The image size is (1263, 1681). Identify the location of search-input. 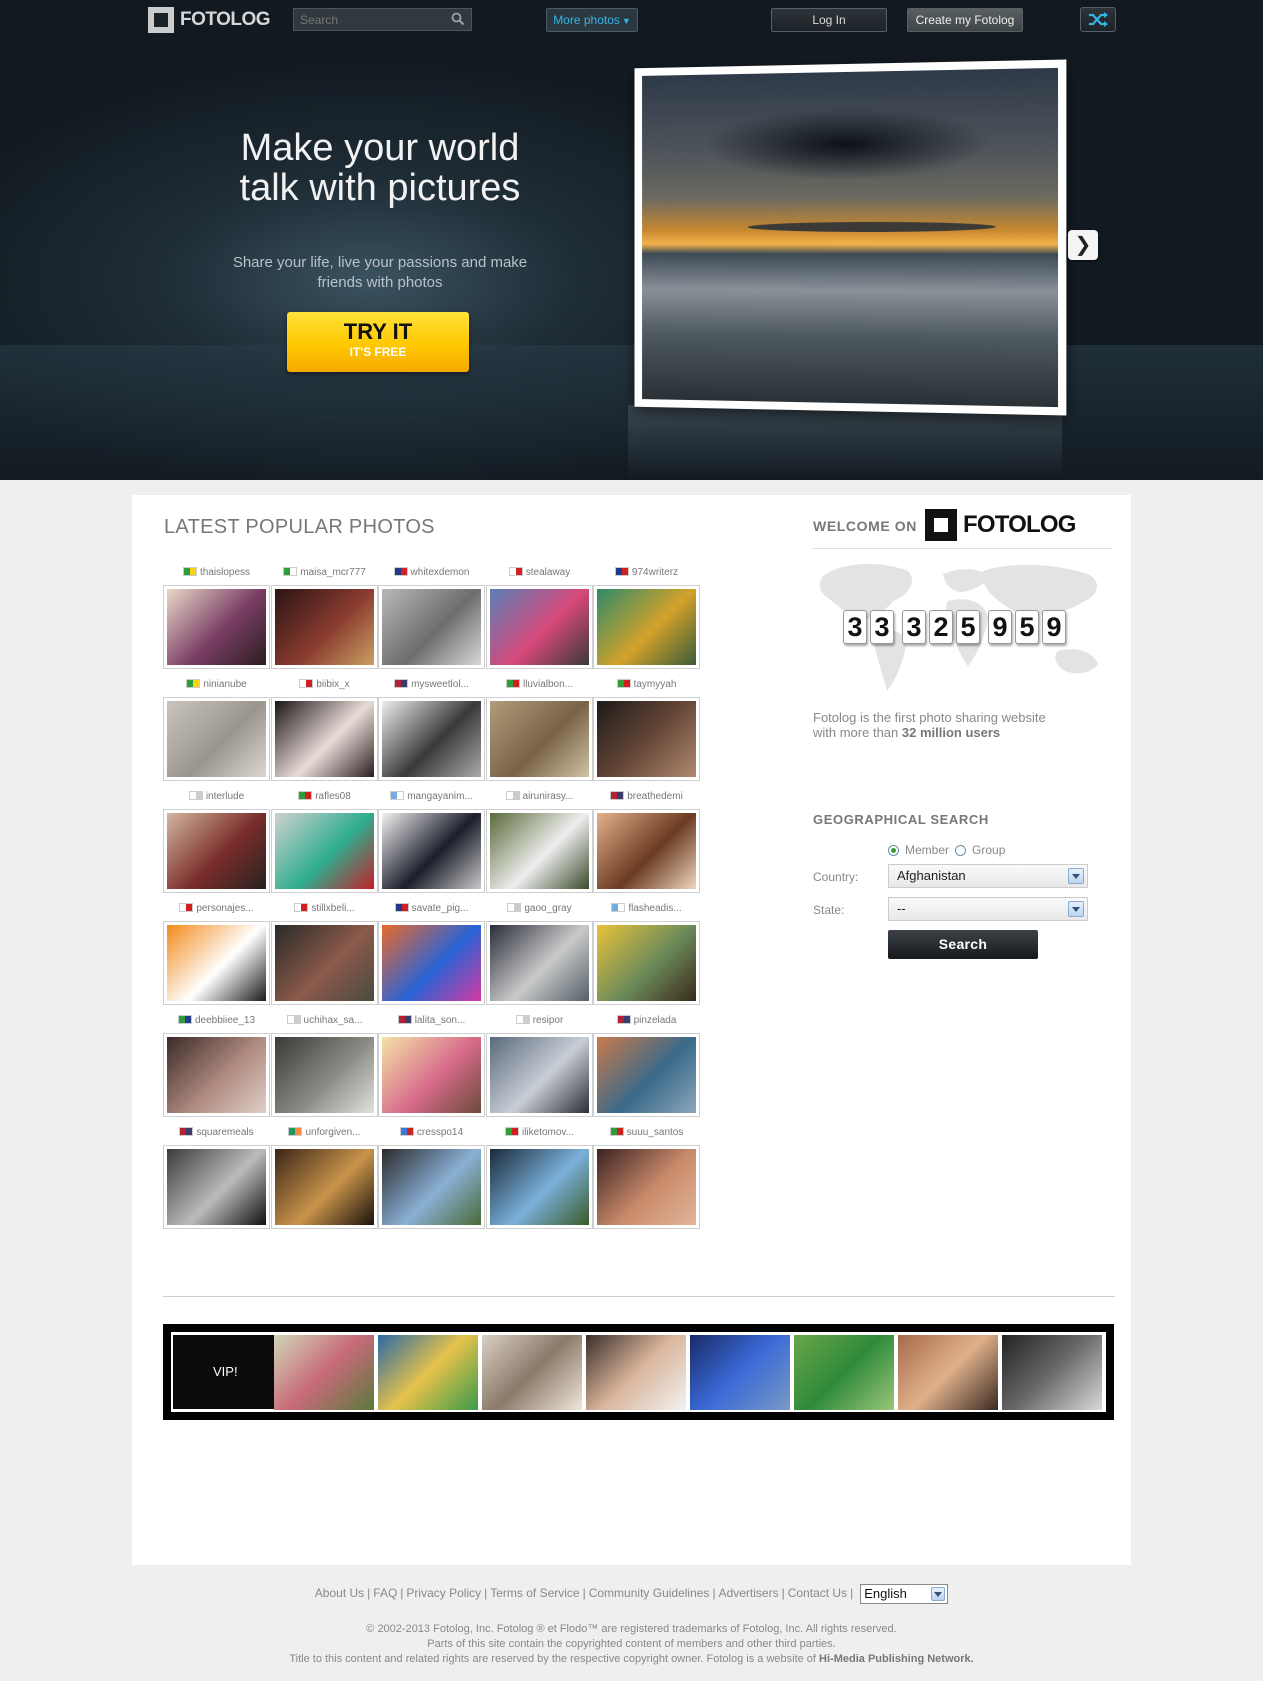
(375, 19).